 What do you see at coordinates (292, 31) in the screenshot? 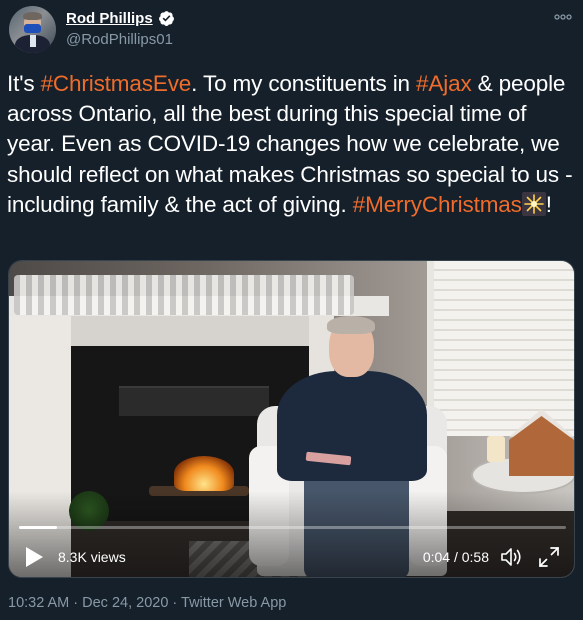
I see `tweet-header: Rod Phillips @RodPhillips01` at bounding box center [292, 31].